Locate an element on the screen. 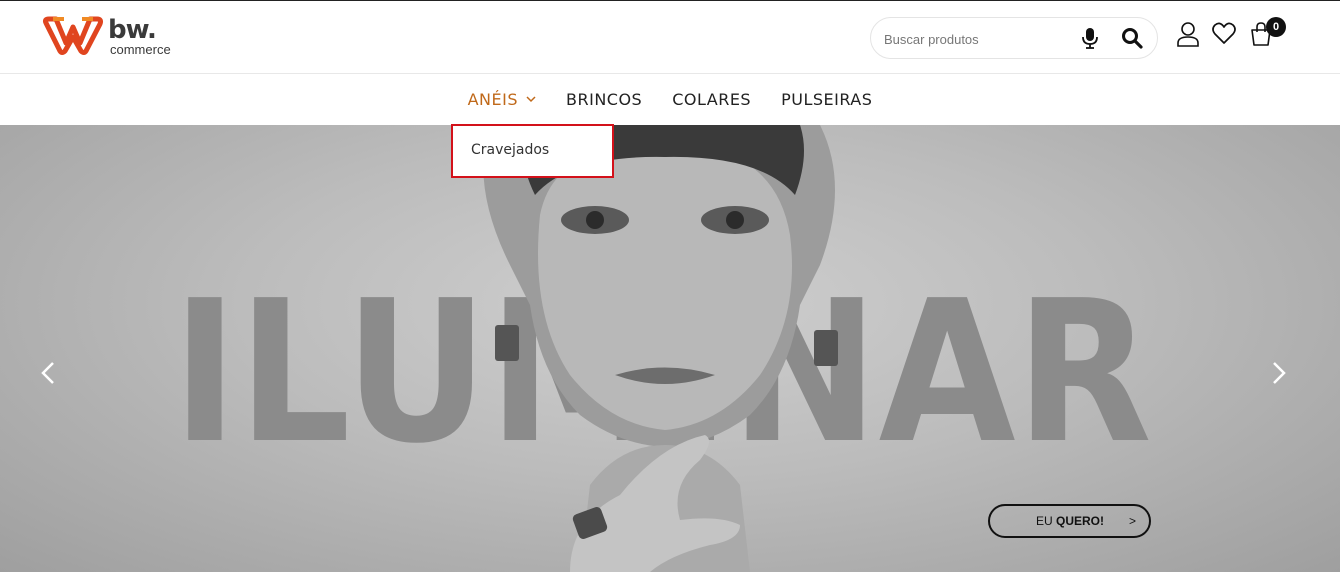 This screenshot has height=572, width=1340. cta-label: EU QUERO! is located at coordinates (1070, 521).